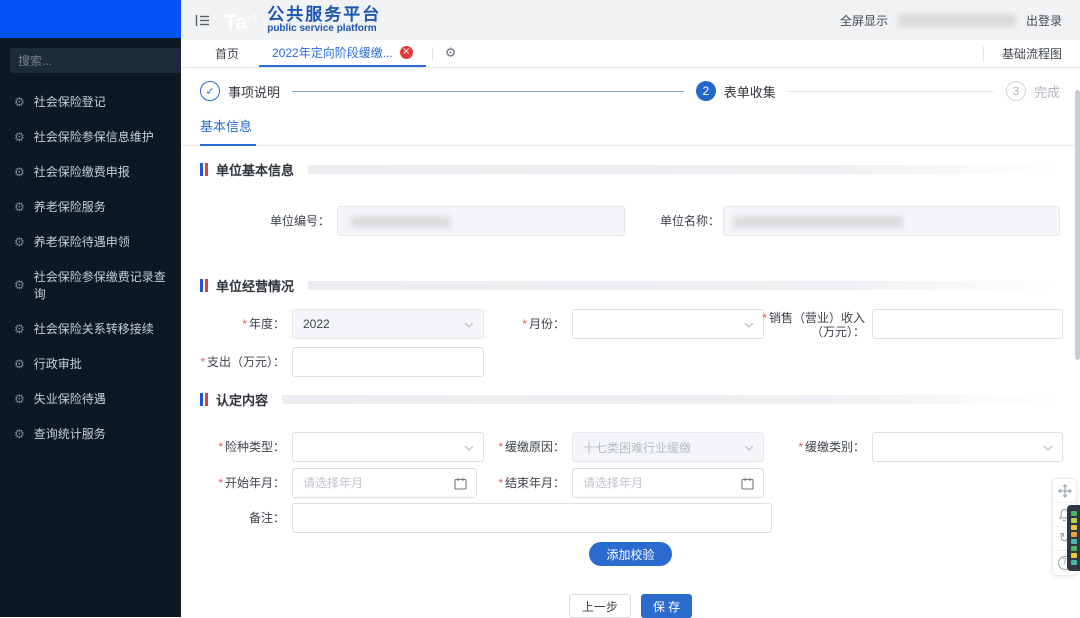  I want to click on step-2: 2 表单收集, so click(735, 91).